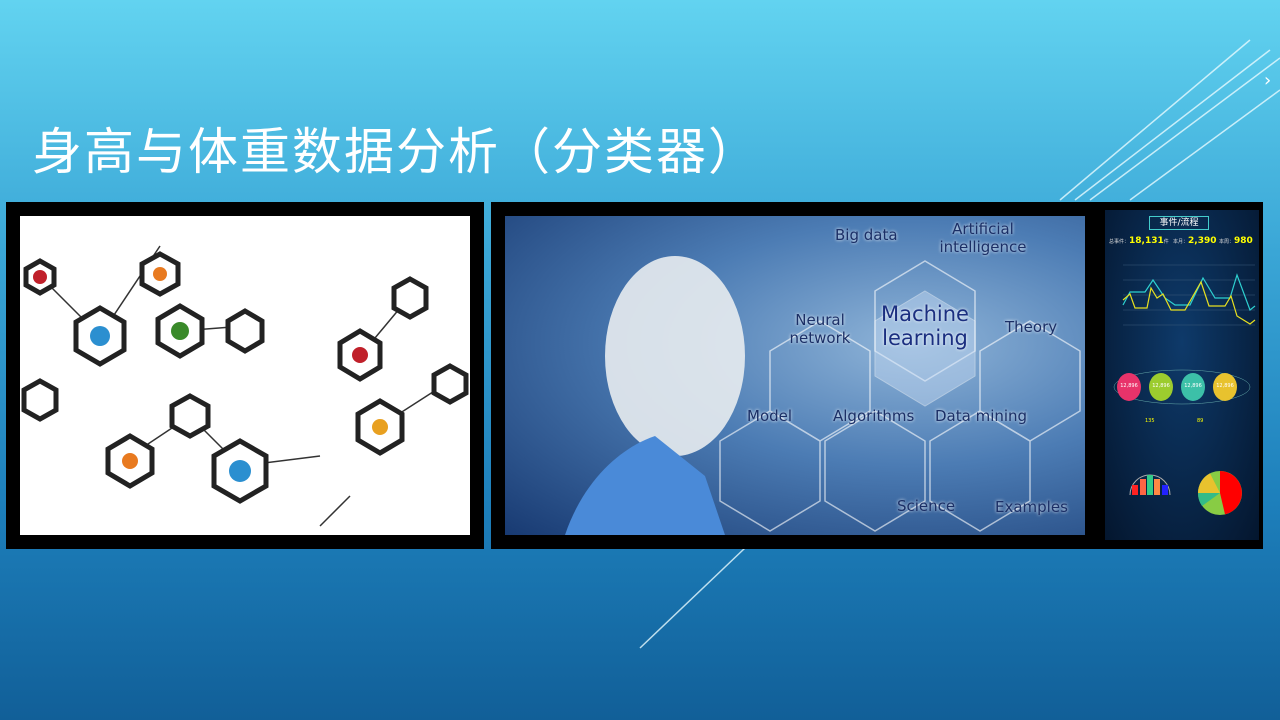 This screenshot has height=720, width=1280. I want to click on slide-title: 身高与体重数据分析（分类器）, so click(396, 152).